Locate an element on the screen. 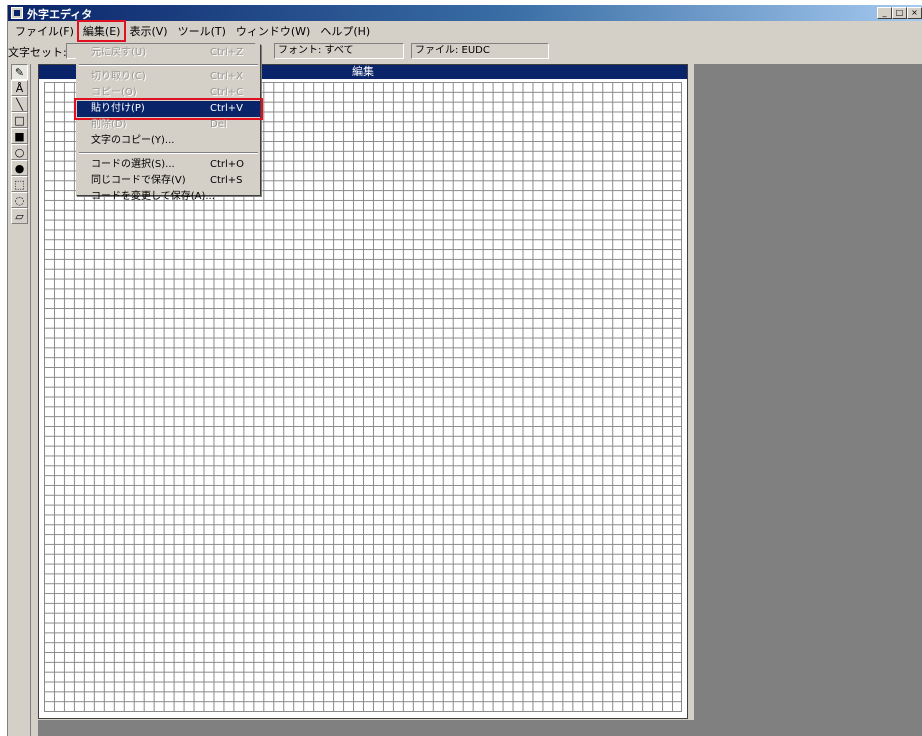  line-icon: ╲ is located at coordinates (19, 104).